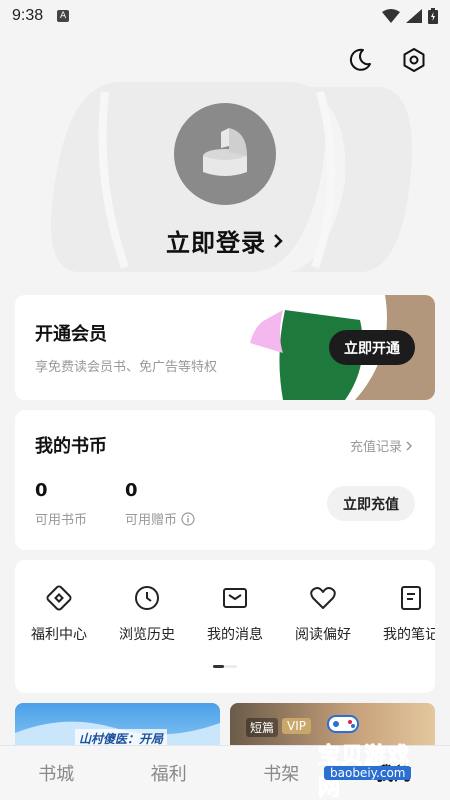 Image resolution: width=450 pixels, height=800 pixels. I want to click on nav-bookshelf: 书架, so click(281, 773).